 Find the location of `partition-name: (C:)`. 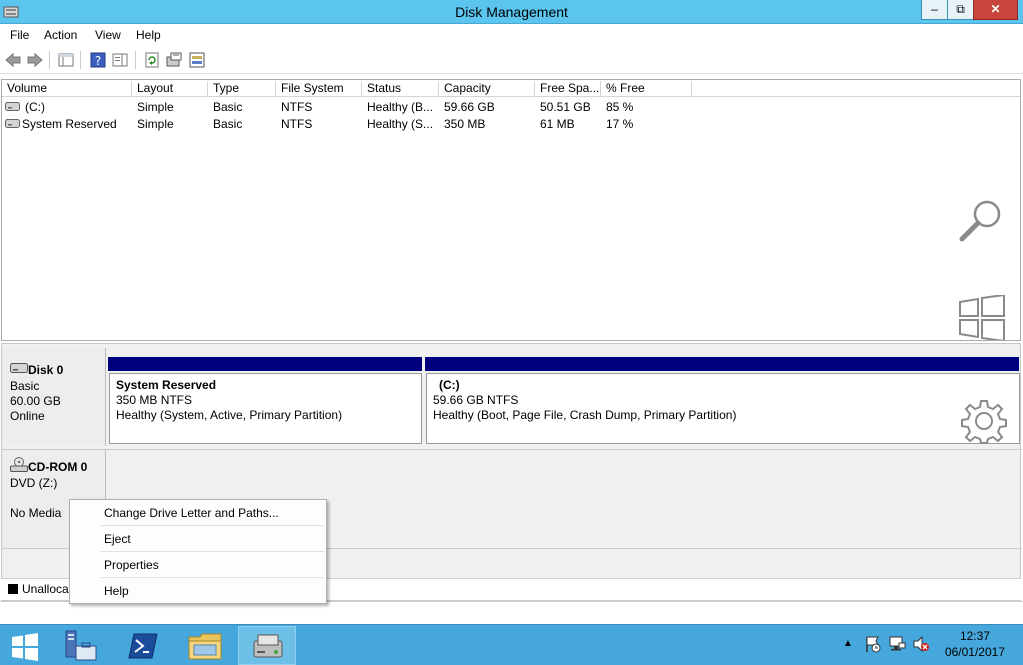

partition-name: (C:) is located at coordinates (449, 385).